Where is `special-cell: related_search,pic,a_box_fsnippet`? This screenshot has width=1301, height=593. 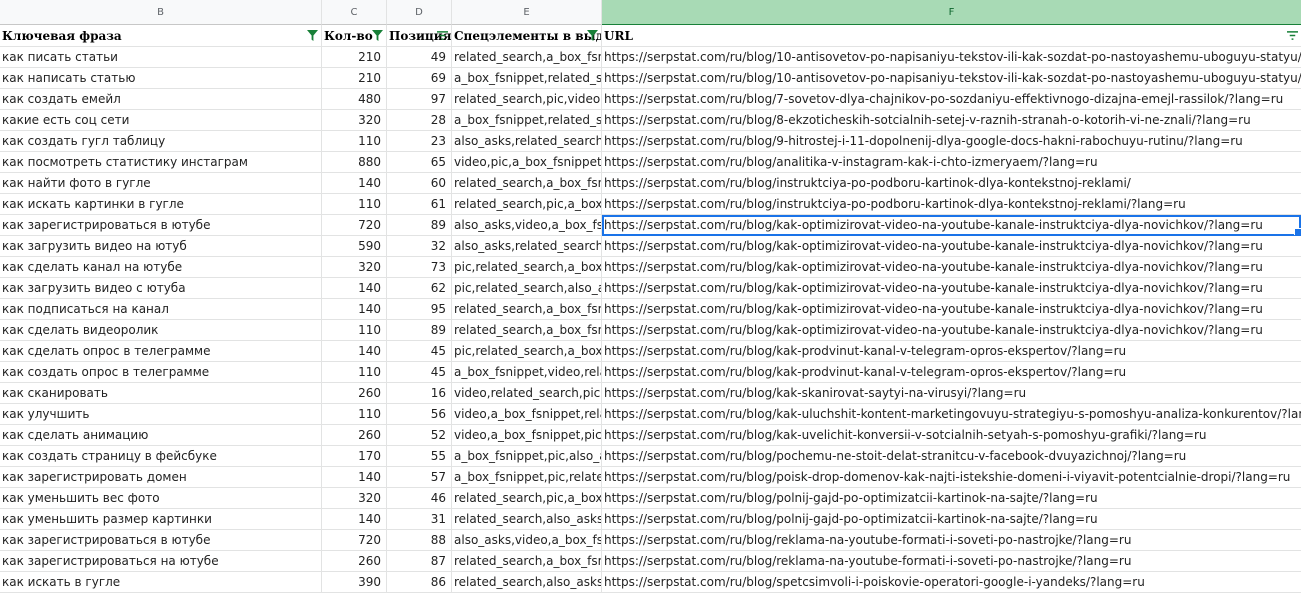 special-cell: related_search,pic,a_box_fsnippet is located at coordinates (527, 498).